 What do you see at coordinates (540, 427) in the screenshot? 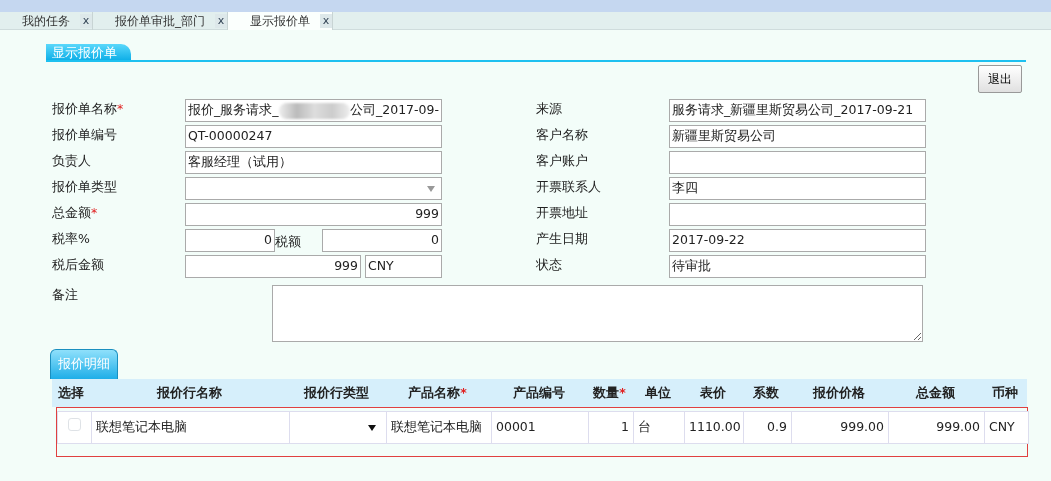
I see `table-cell: 00001` at bounding box center [540, 427].